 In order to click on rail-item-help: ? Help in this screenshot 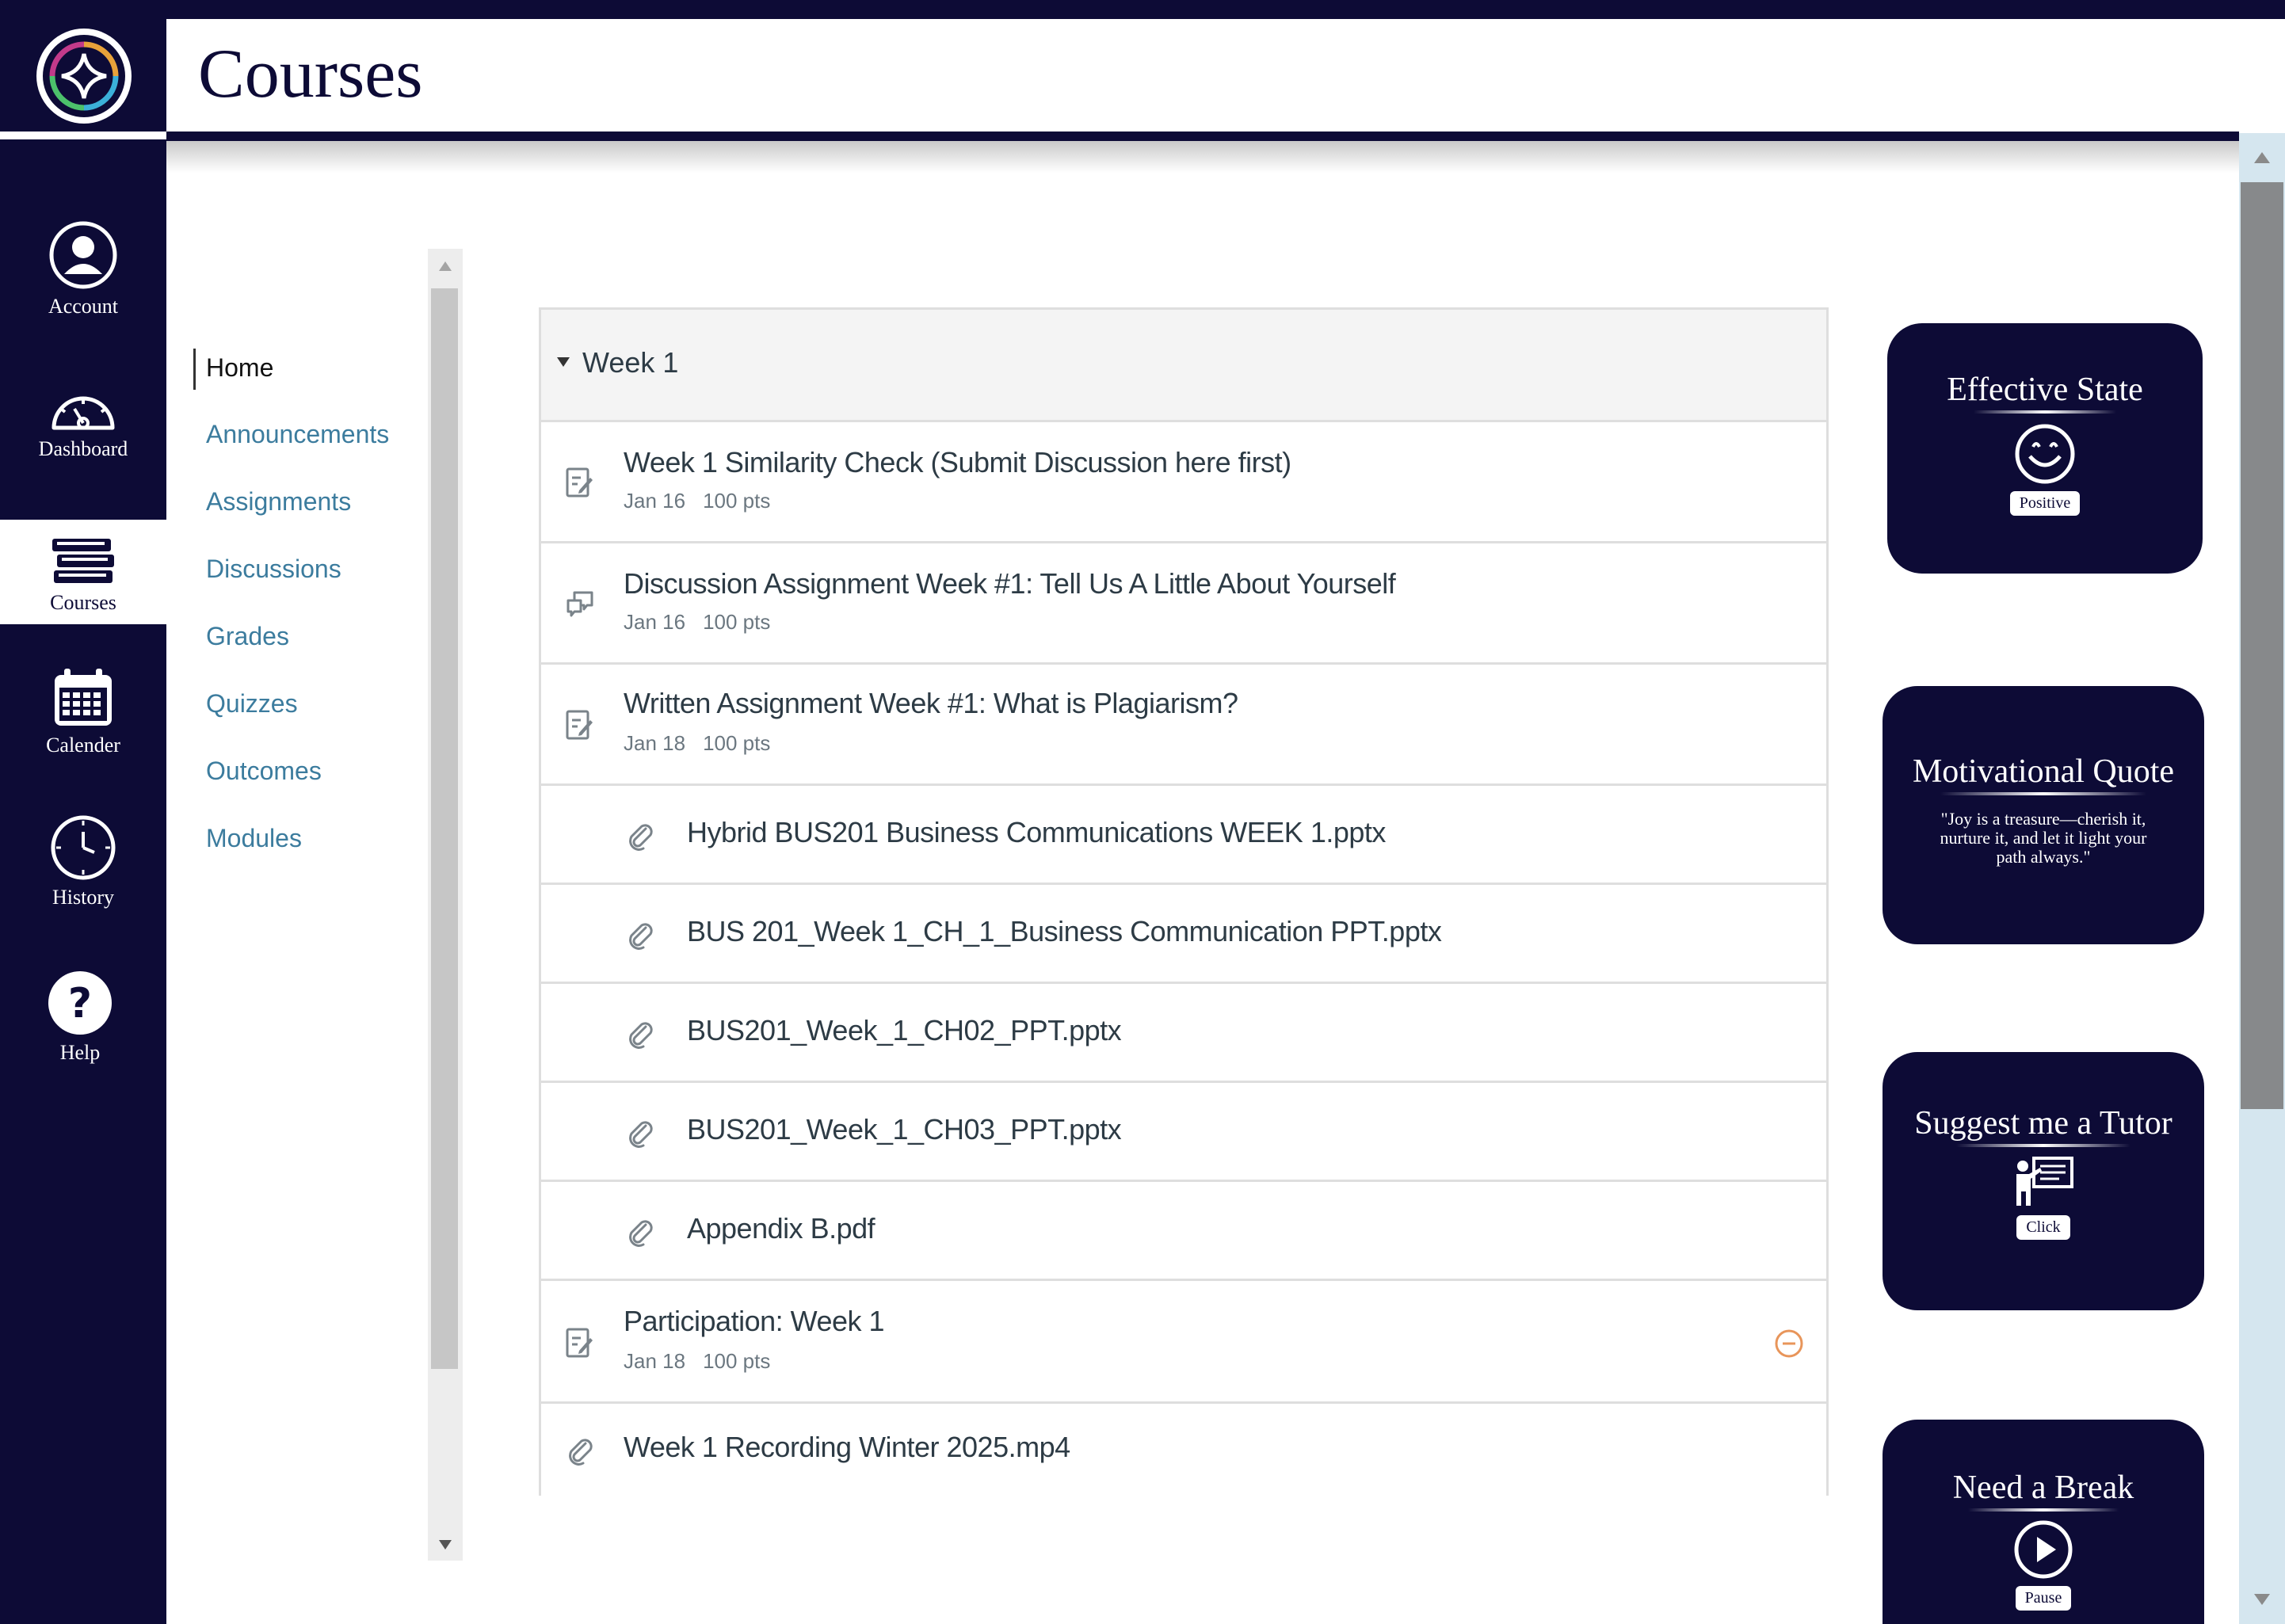, I will do `click(81, 1022)`.